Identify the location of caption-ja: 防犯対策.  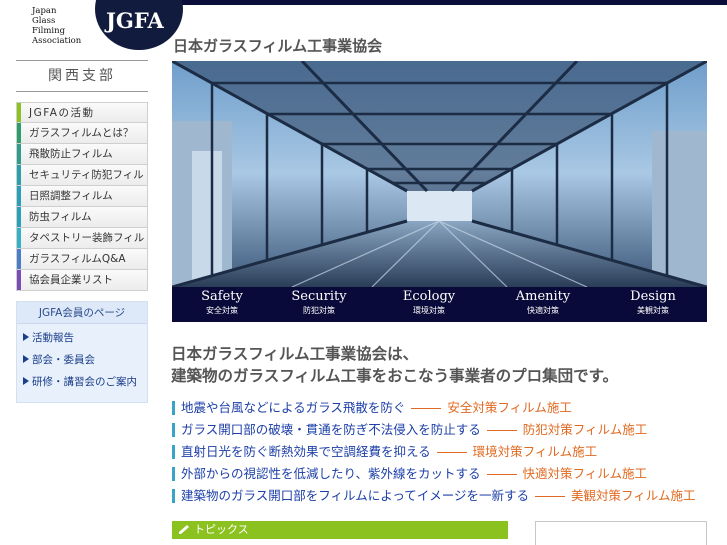
(319, 310).